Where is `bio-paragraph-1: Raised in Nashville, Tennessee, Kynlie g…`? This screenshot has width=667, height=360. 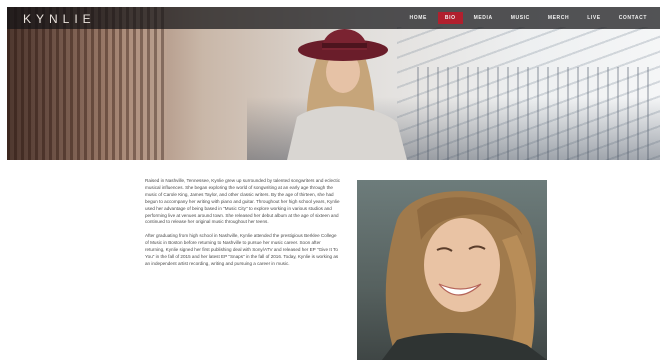
bio-paragraph-1: Raised in Nashville, Tennessee, Kynlie g… is located at coordinates (243, 201).